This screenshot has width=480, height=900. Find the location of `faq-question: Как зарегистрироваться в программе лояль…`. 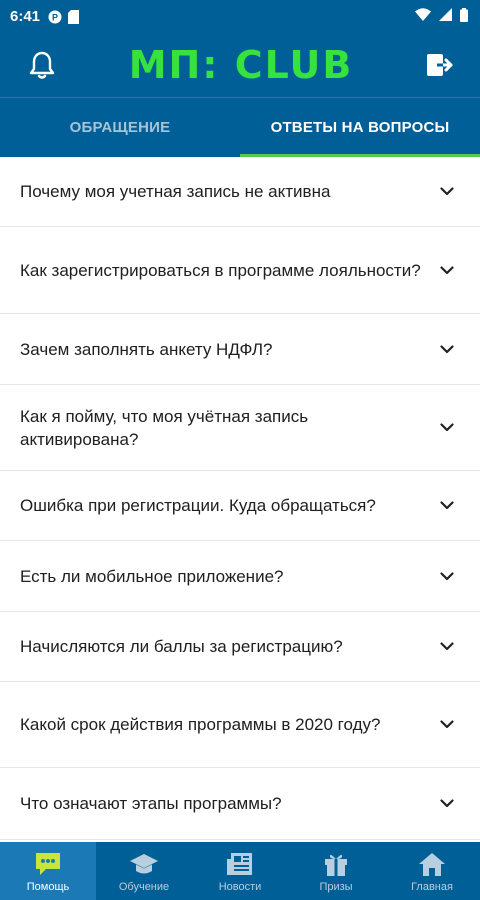

faq-question: Как зарегистрироваться в программе лояль… is located at coordinates (220, 270).